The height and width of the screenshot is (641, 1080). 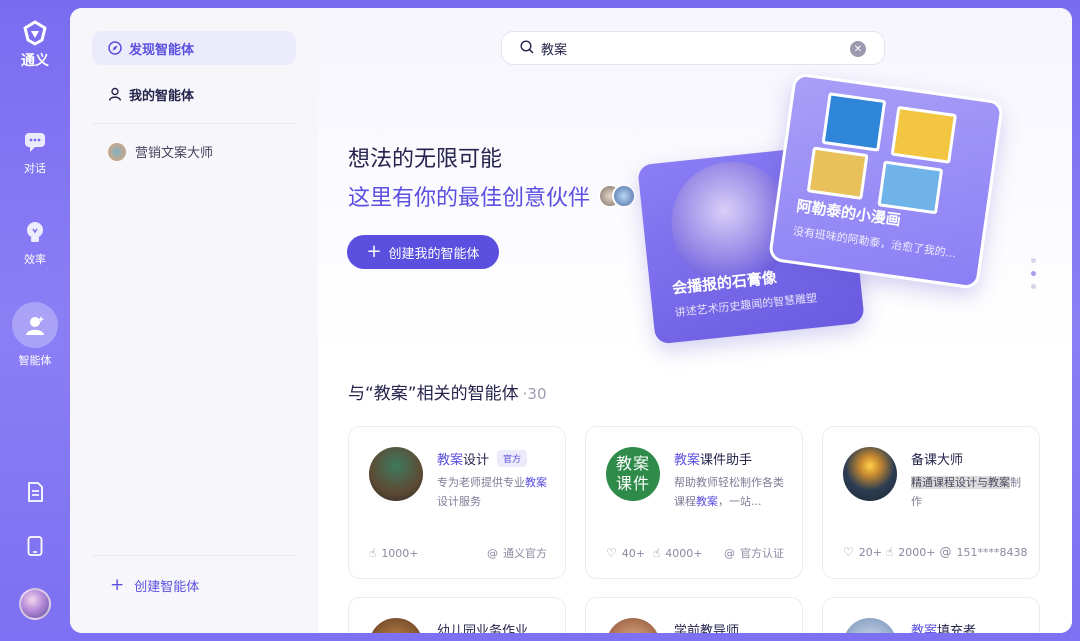 I want to click on nav-discover-agents: 发现智能体, so click(x=194, y=48).